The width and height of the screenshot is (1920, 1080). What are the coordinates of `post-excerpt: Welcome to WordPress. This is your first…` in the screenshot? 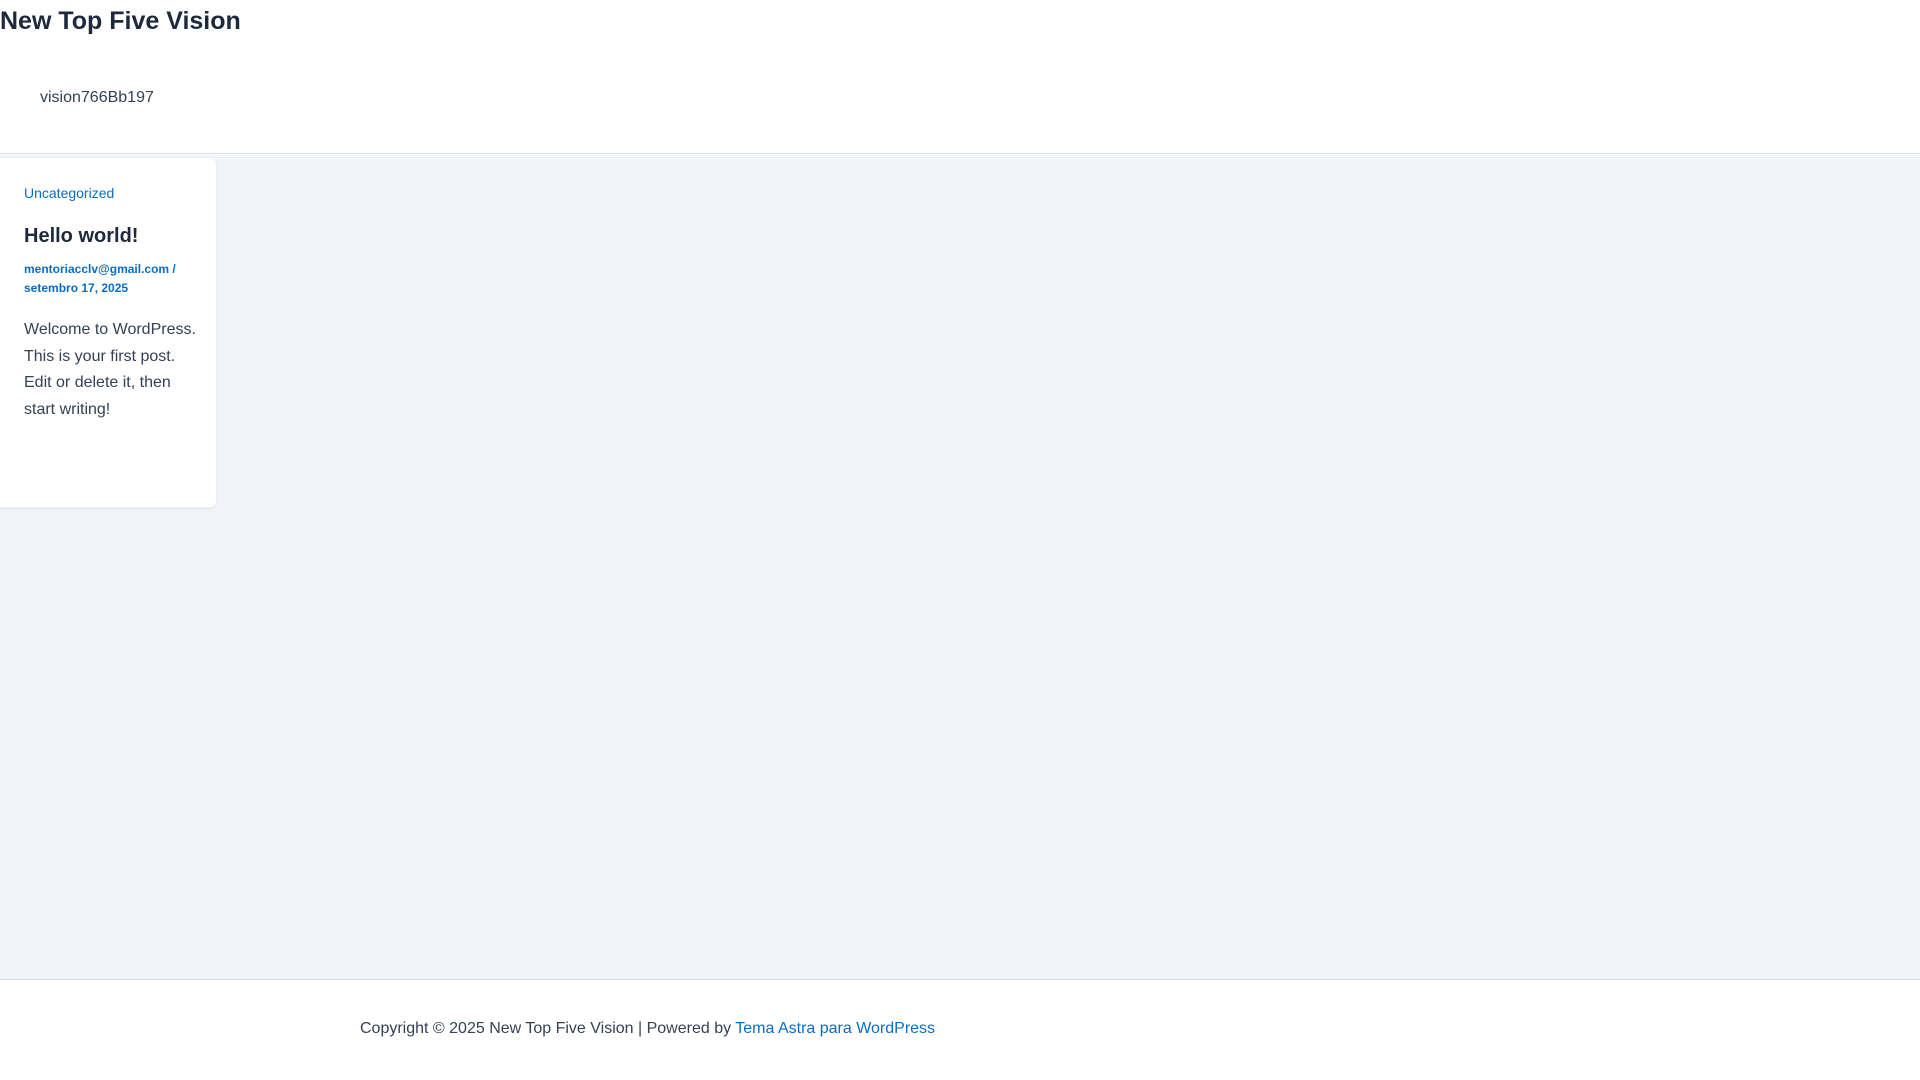 It's located at (110, 369).